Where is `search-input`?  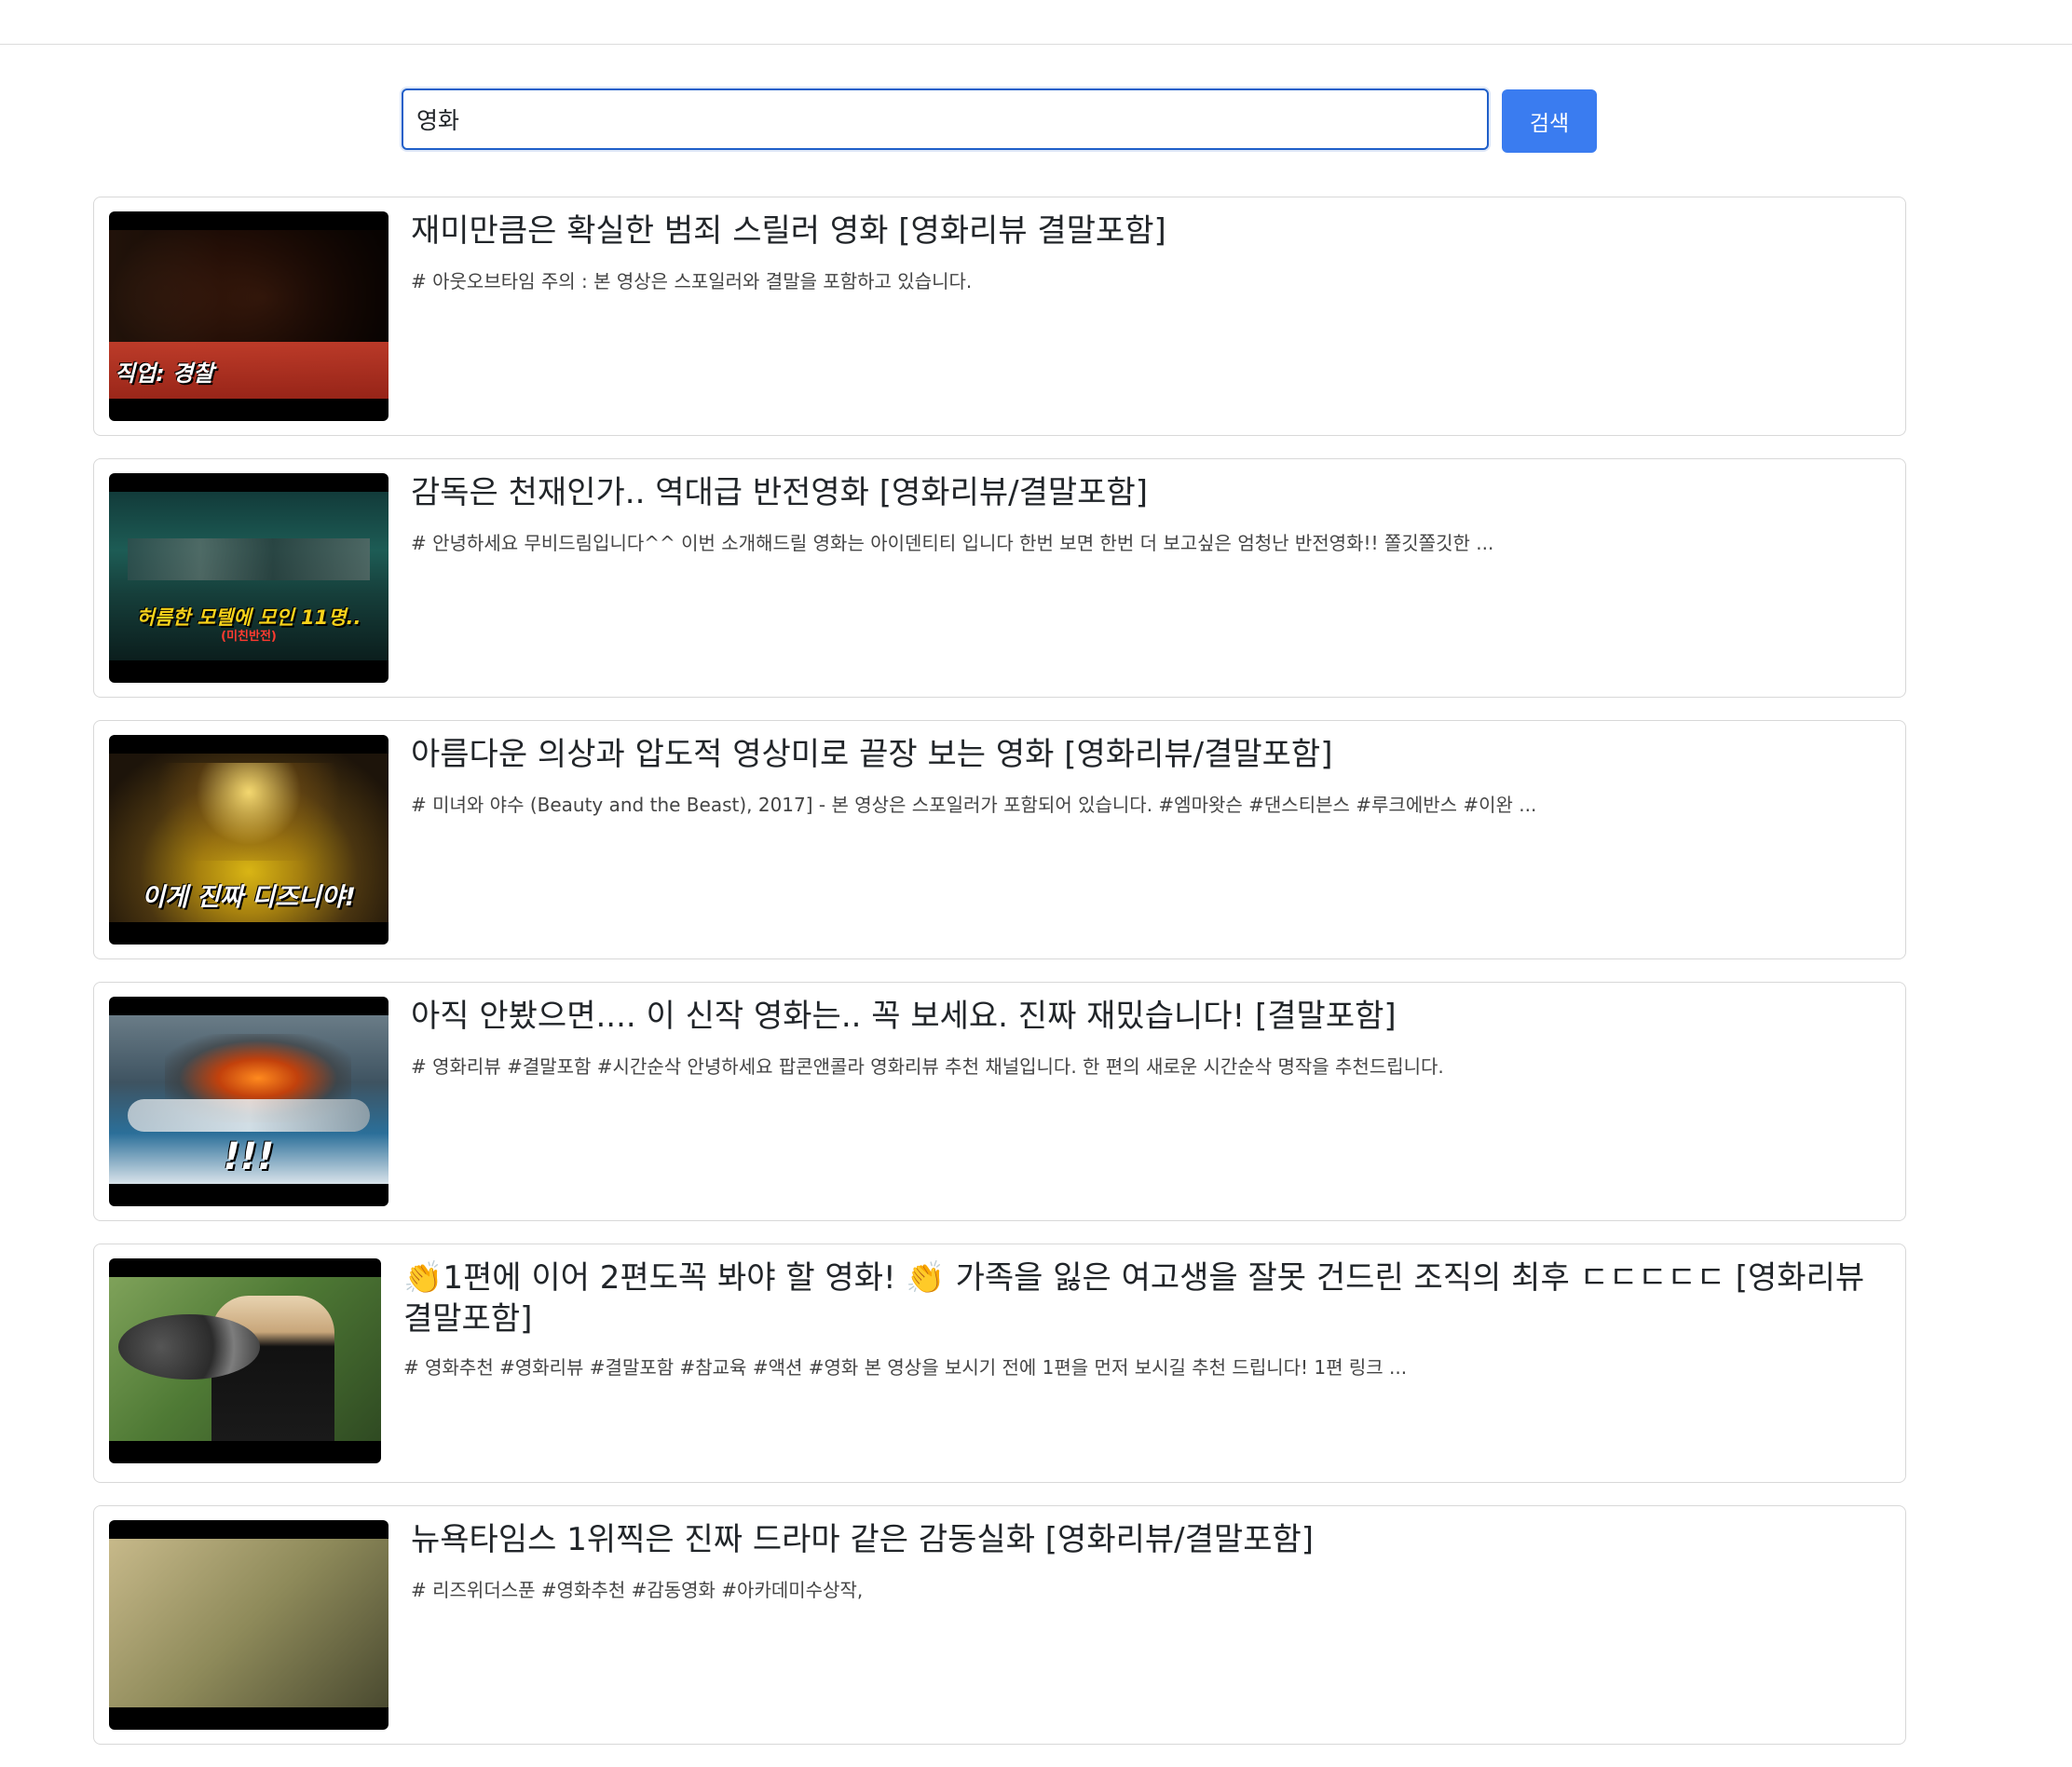 search-input is located at coordinates (946, 119).